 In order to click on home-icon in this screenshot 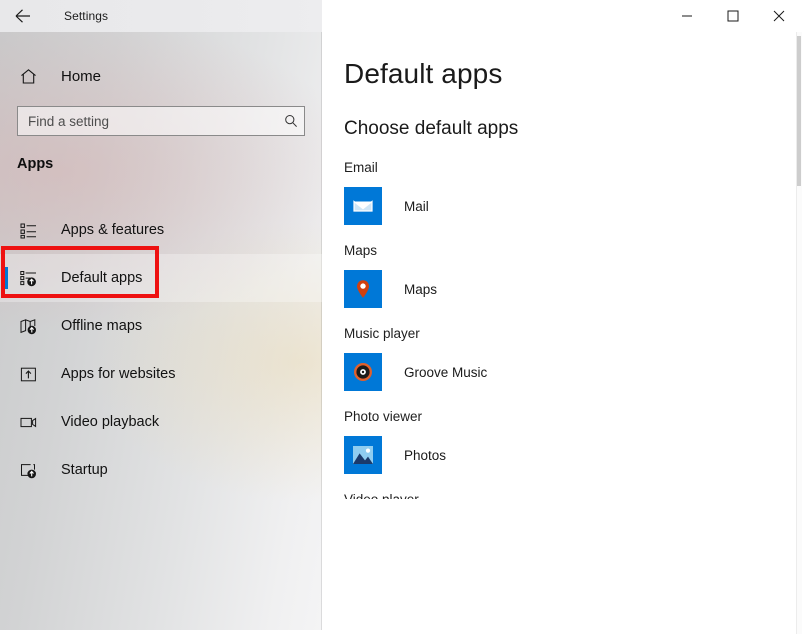, I will do `click(28, 76)`.